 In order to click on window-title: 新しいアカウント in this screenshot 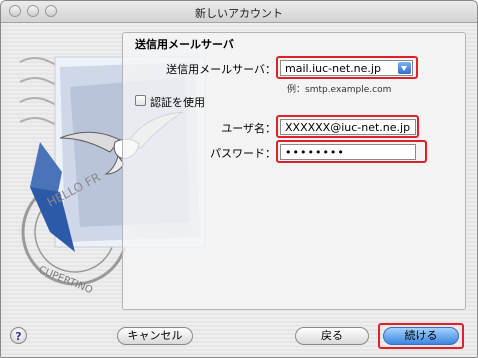, I will do `click(239, 13)`.